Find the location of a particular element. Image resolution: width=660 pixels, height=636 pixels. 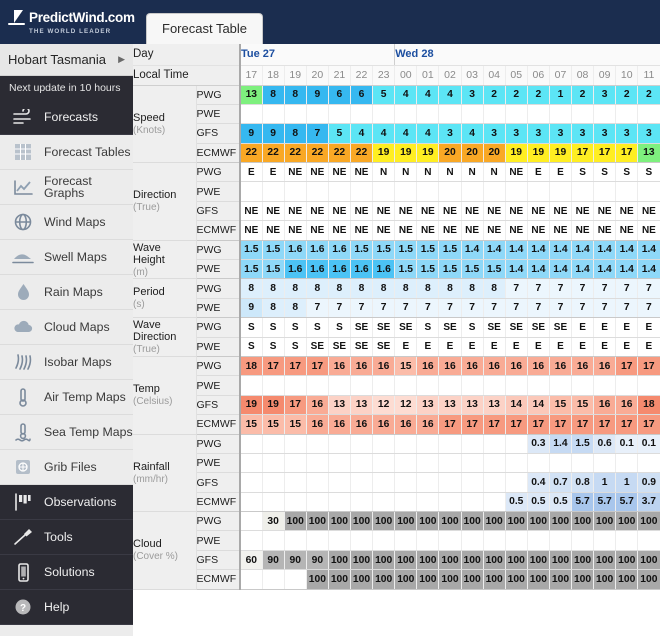

tab-strip: Forecast Table is located at coordinates (396, 22).